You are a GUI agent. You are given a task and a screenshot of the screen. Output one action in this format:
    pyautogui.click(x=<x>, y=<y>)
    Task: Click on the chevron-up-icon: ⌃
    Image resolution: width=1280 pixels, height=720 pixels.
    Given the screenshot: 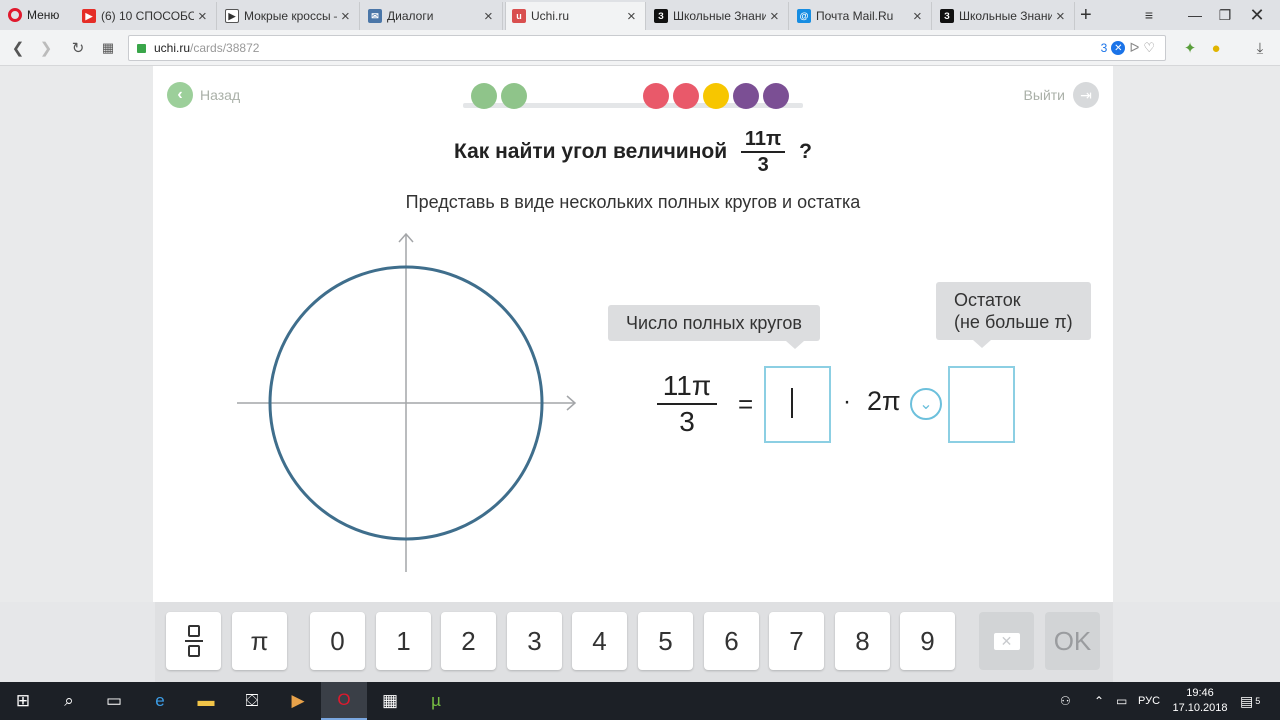 What is the action you would take?
    pyautogui.click(x=1099, y=701)
    